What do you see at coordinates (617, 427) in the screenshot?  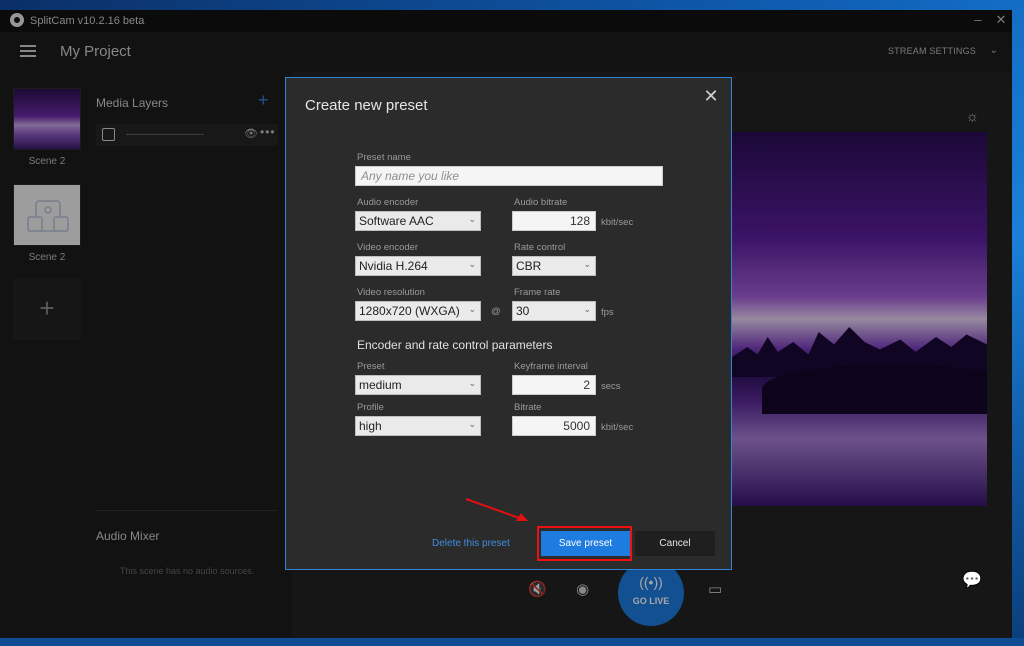 I see `bitrate-unit: kbit/sec` at bounding box center [617, 427].